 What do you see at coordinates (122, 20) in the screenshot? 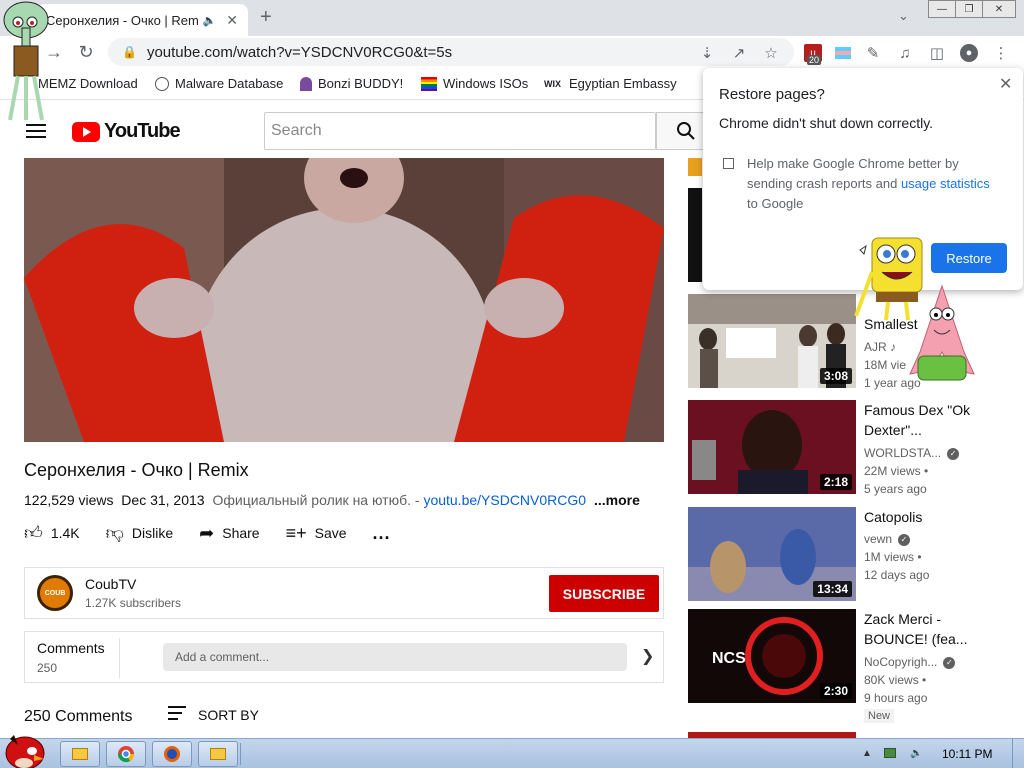
I see `tab-title: Серонхелия - Очко | Remix` at bounding box center [122, 20].